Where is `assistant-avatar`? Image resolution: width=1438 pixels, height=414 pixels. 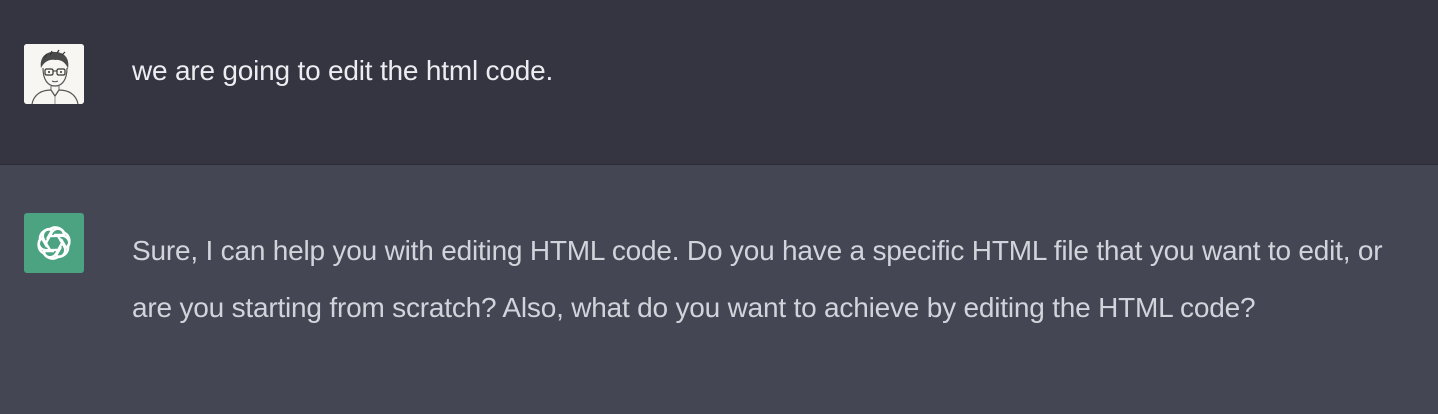 assistant-avatar is located at coordinates (54, 243).